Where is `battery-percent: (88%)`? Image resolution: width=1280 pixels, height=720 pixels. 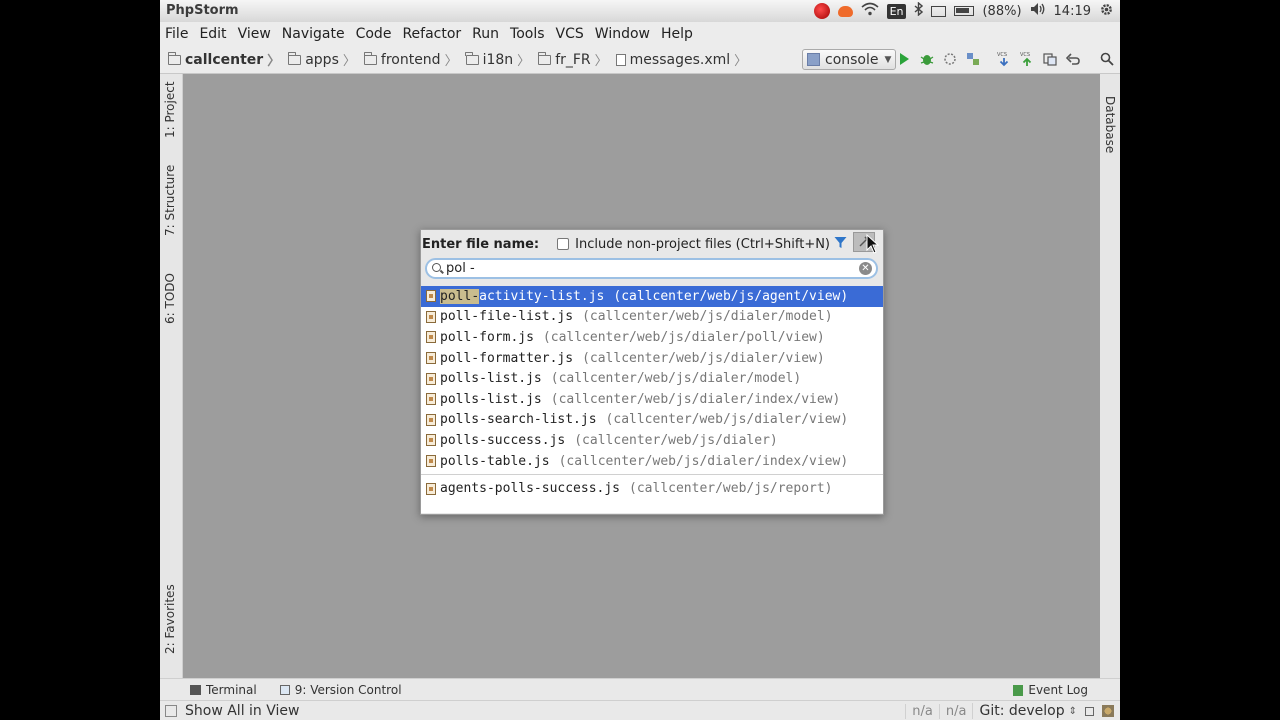
battery-percent: (88%) is located at coordinates (1001, 11).